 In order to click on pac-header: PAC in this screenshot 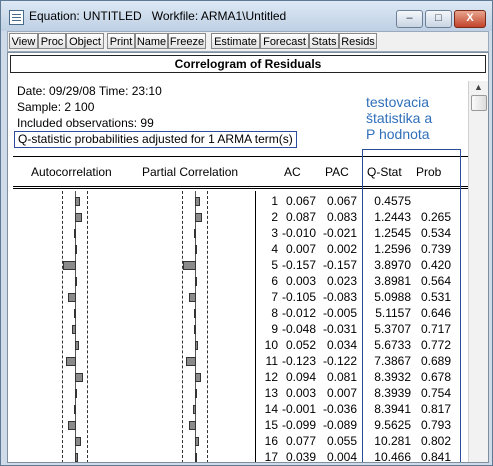, I will do `click(337, 172)`.